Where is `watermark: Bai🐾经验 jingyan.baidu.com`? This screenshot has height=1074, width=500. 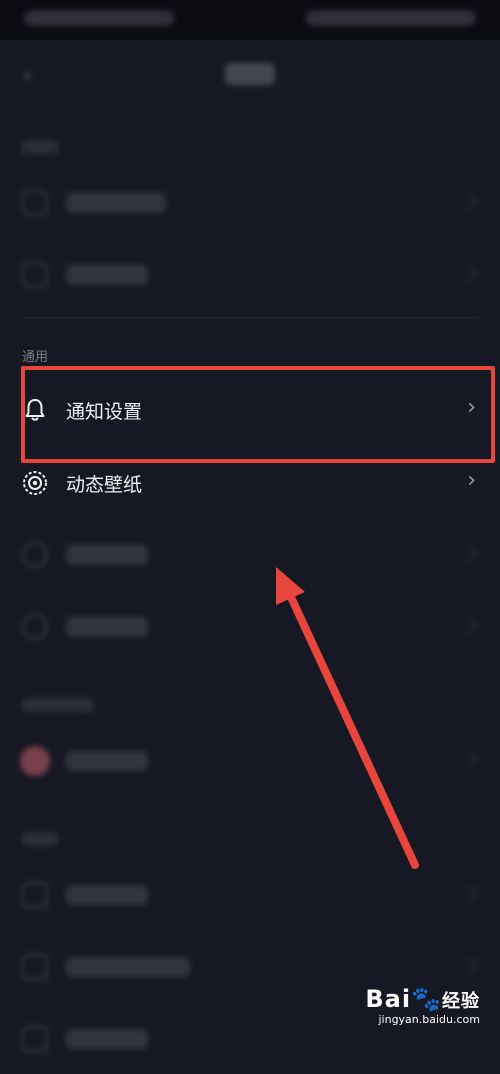 watermark: Bai🐾经验 jingyan.baidu.com is located at coordinates (422, 1005).